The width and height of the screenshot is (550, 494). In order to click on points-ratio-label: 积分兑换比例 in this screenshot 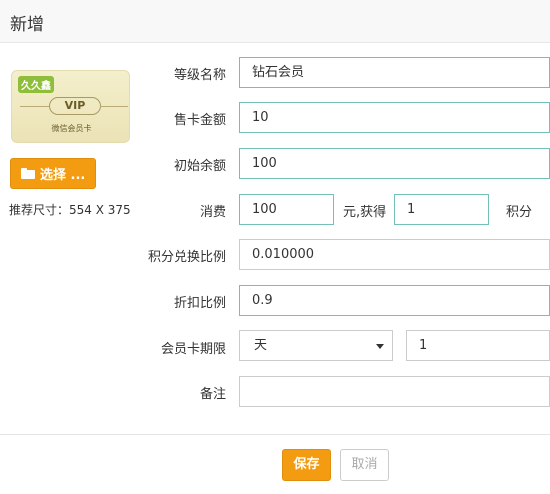, I will do `click(186, 257)`.